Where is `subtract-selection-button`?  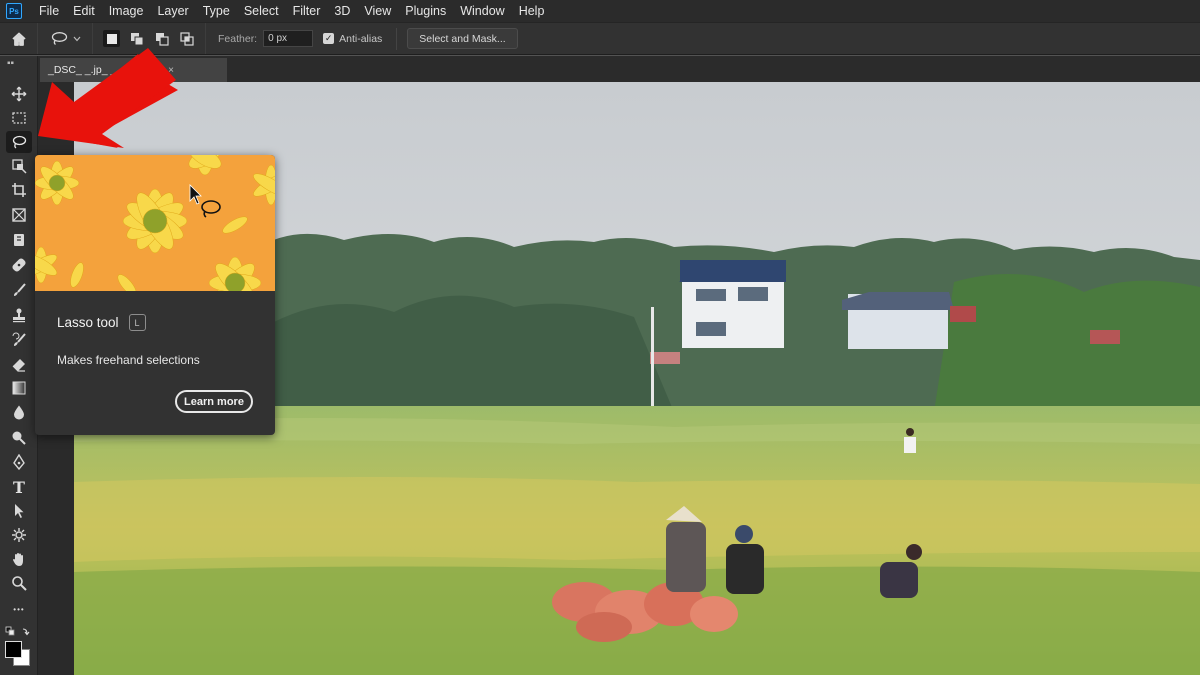 subtract-selection-button is located at coordinates (161, 38).